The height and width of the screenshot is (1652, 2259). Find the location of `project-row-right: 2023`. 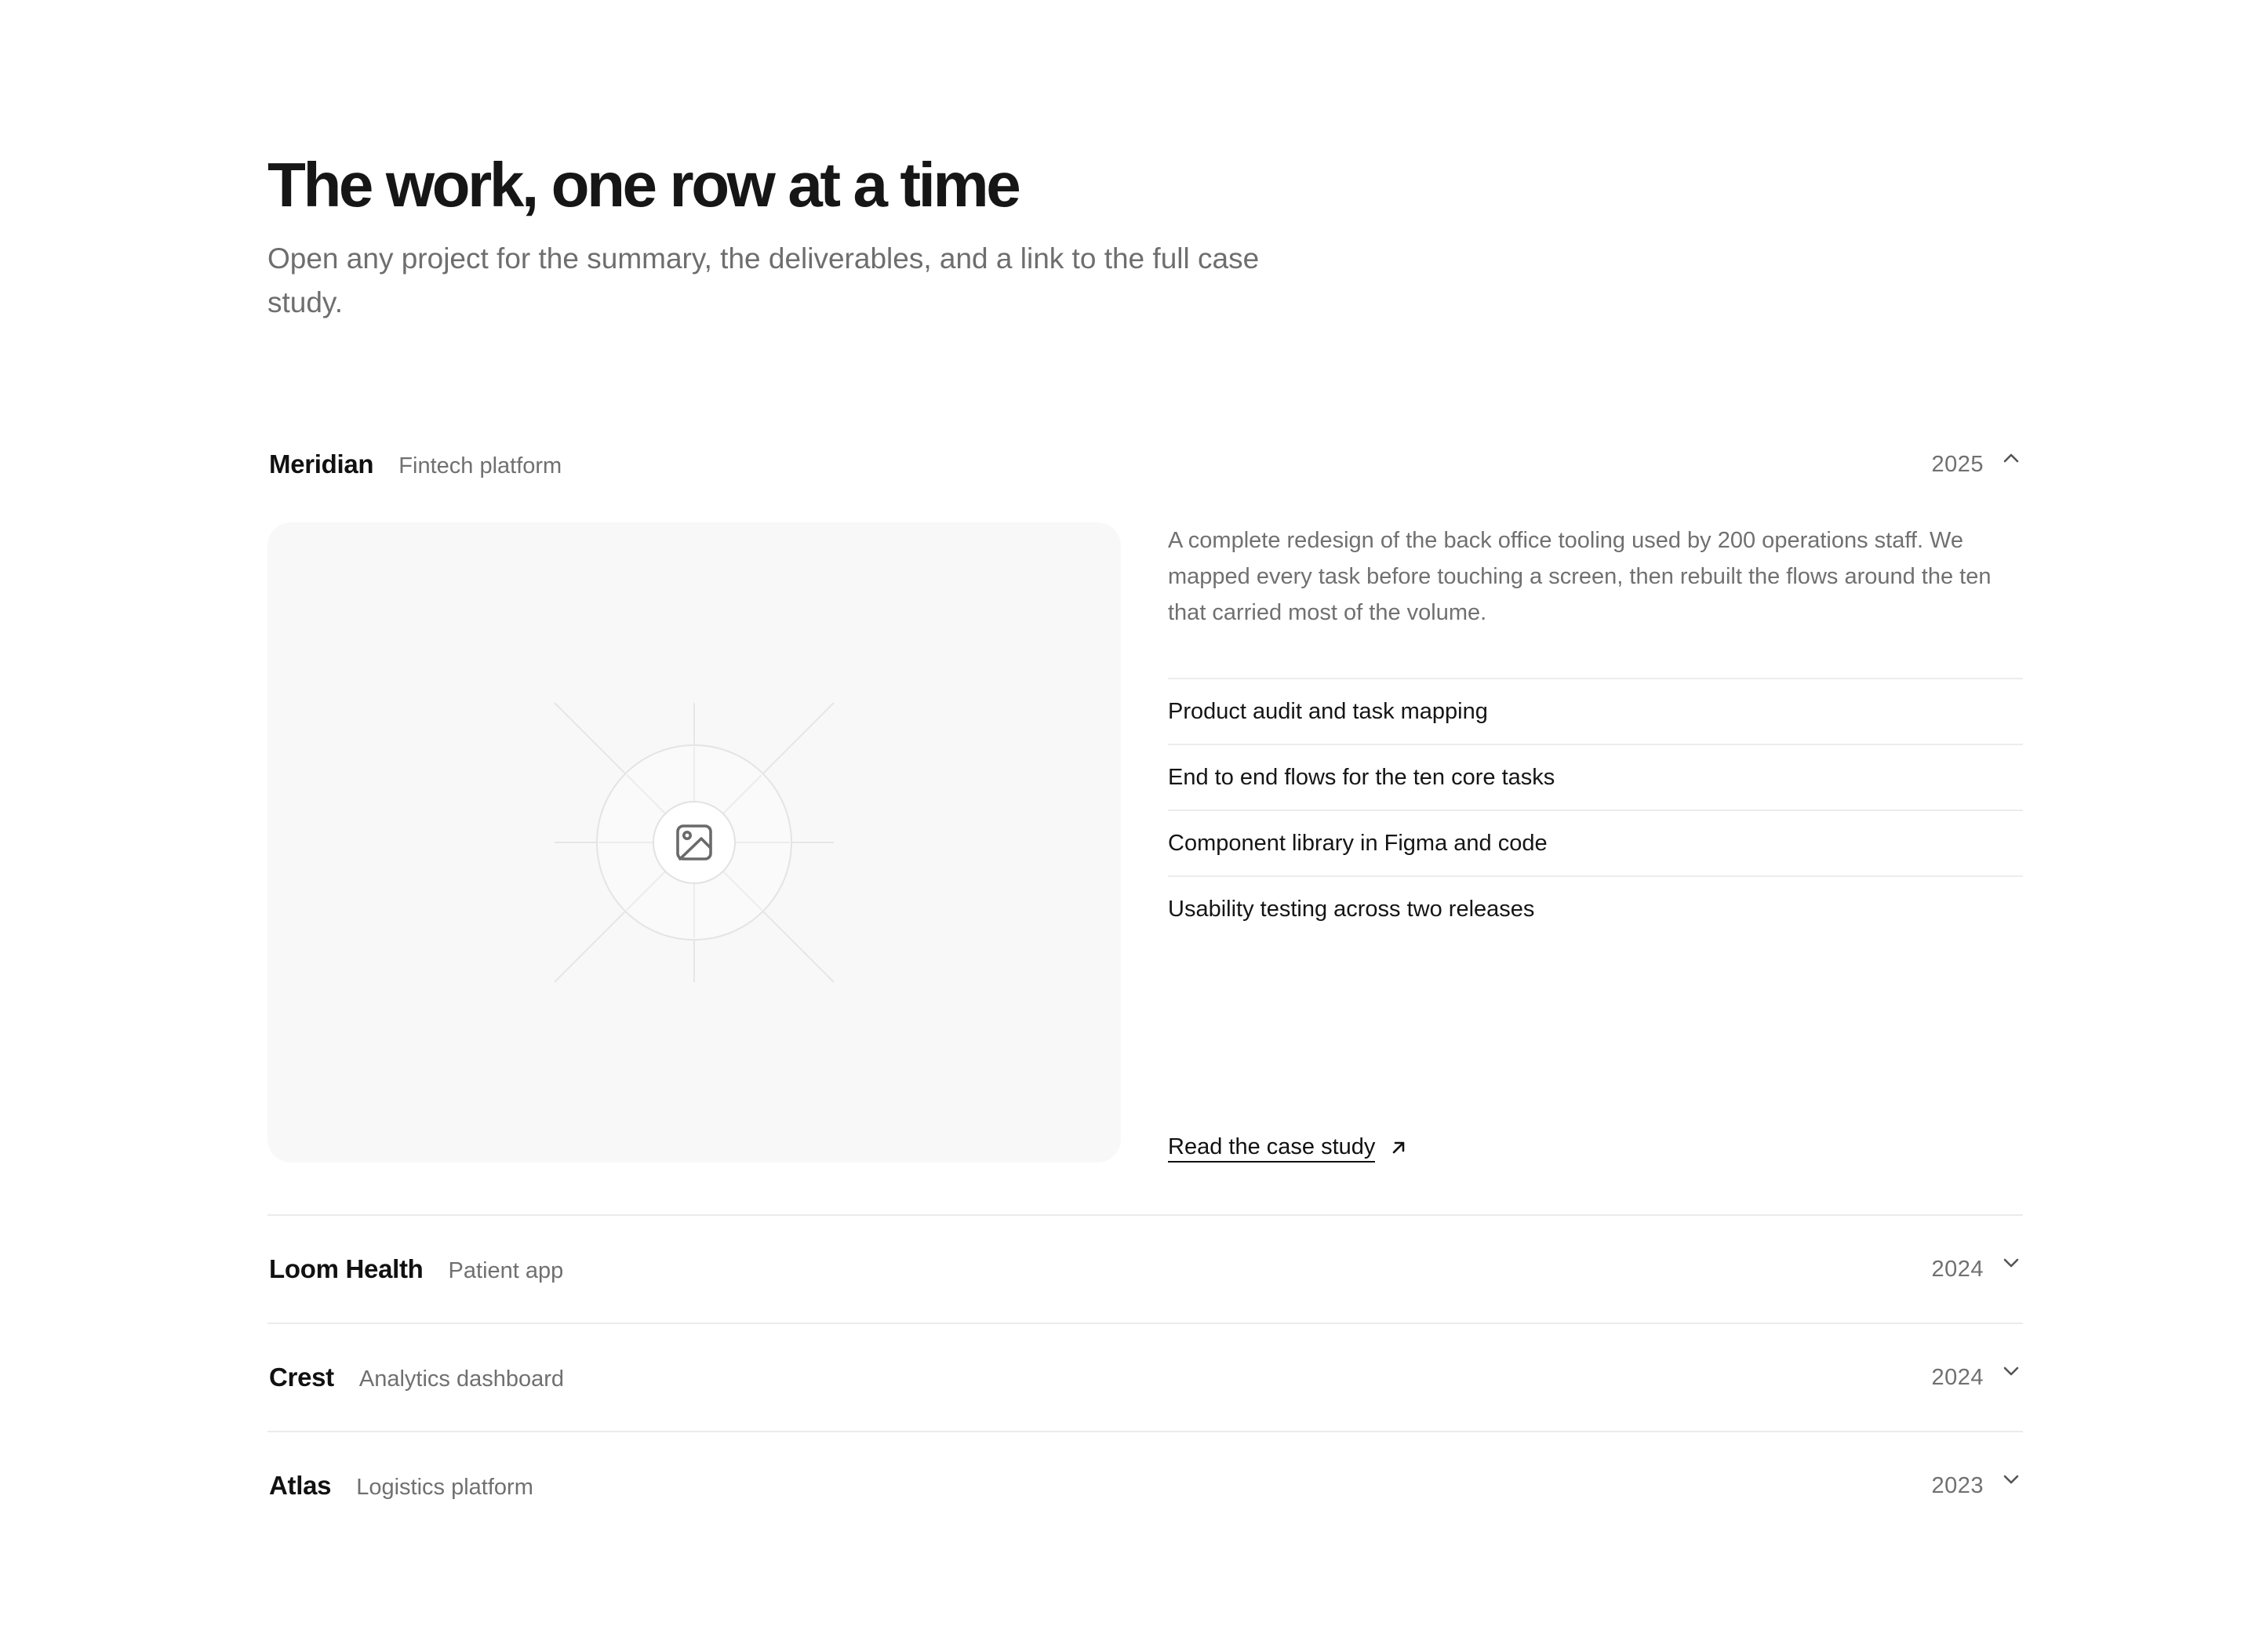

project-row-right: 2023 is located at coordinates (1977, 1486).